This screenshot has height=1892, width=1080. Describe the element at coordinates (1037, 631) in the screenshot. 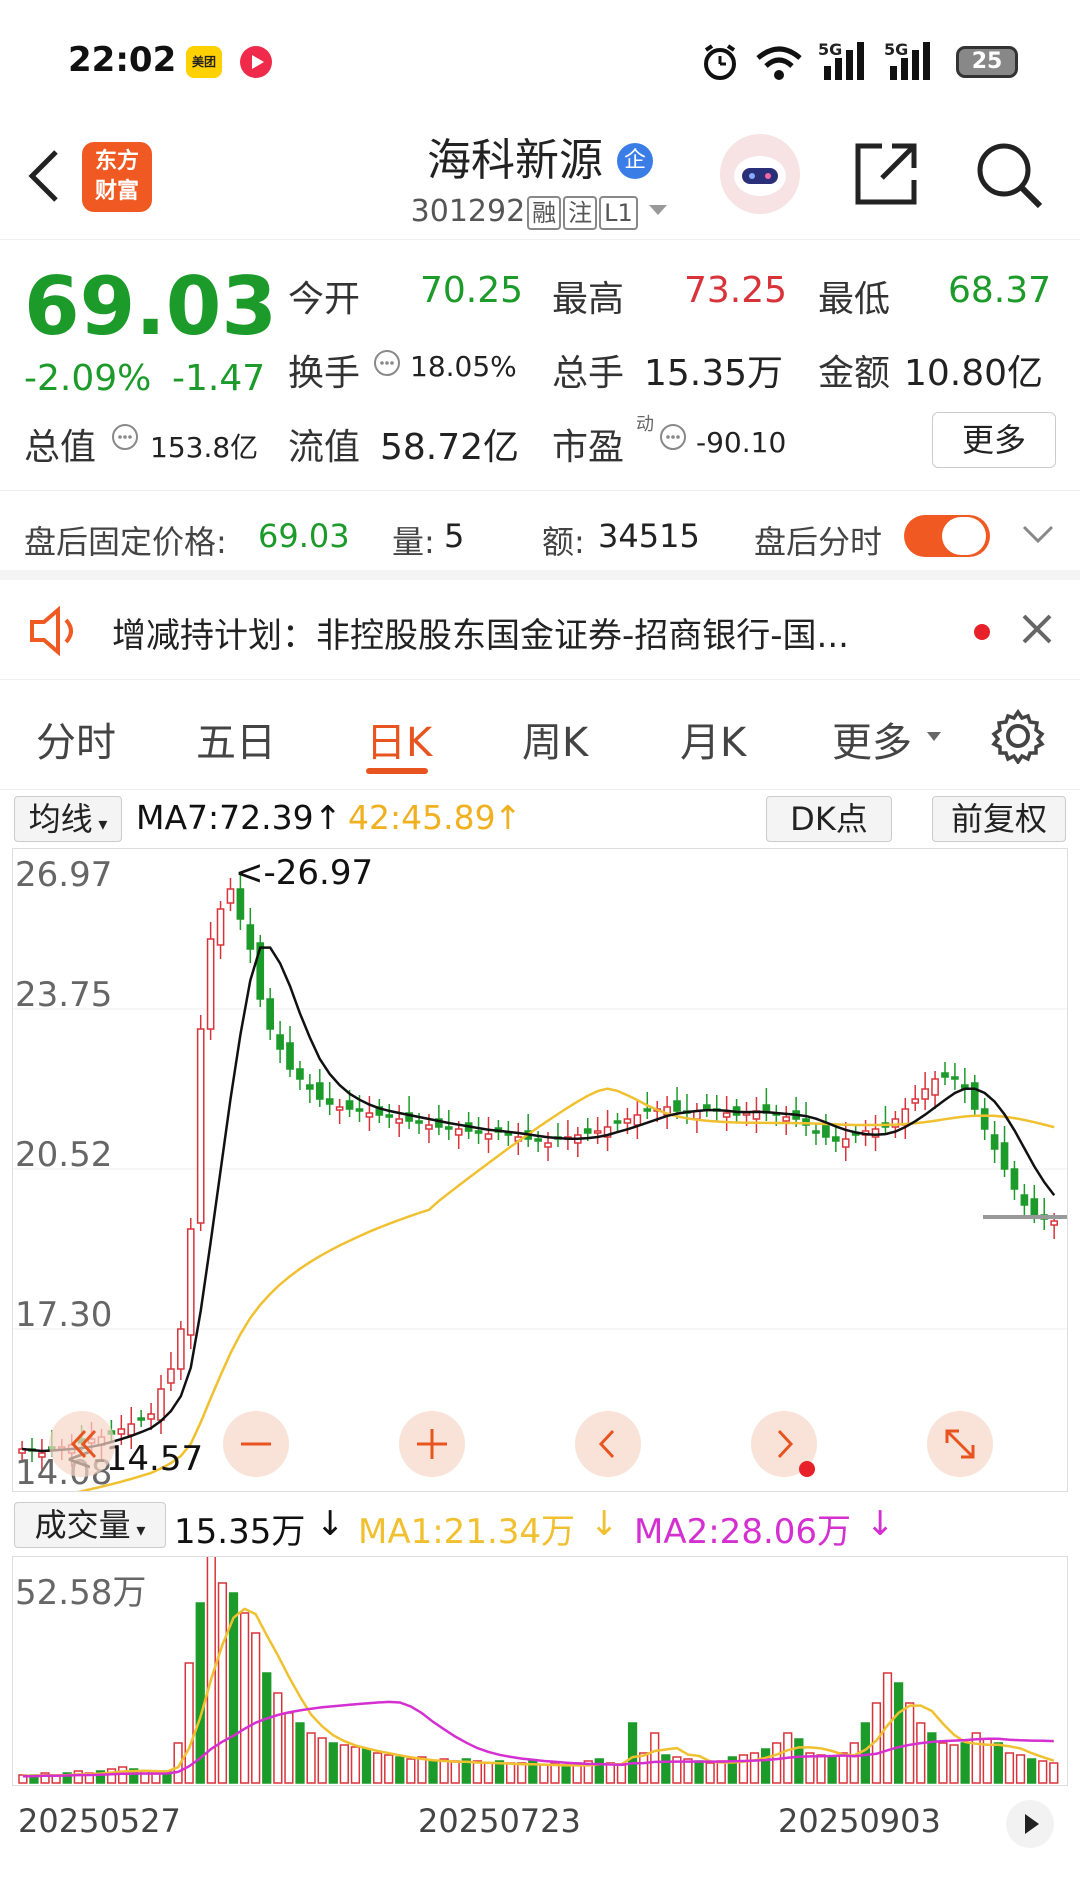

I see `close-icon` at that location.